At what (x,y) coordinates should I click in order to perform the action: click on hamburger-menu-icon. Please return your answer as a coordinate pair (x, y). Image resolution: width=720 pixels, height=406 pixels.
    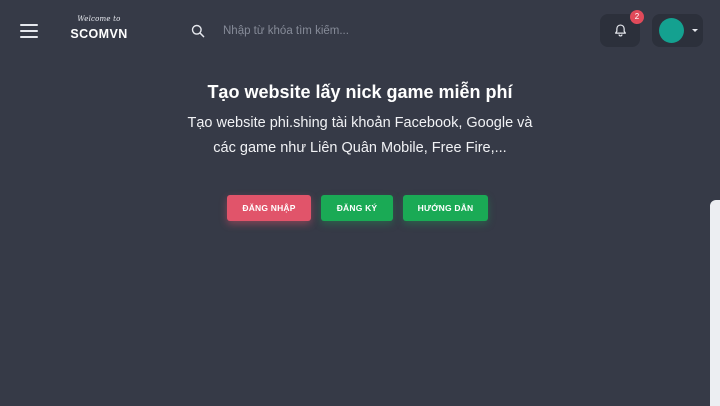
    Looking at the image, I should click on (29, 31).